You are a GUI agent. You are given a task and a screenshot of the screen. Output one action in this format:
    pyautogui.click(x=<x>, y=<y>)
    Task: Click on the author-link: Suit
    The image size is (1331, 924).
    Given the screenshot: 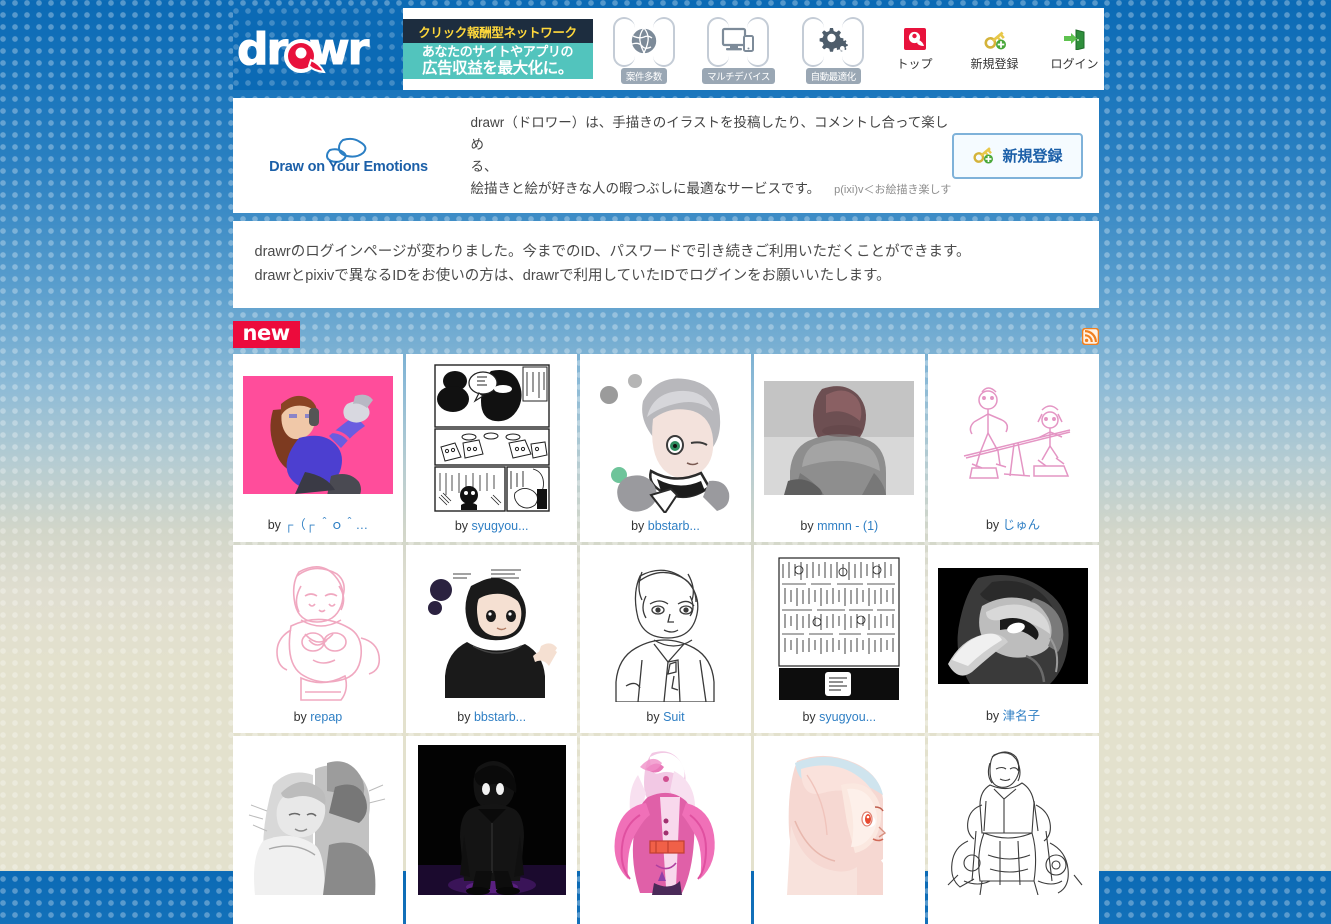 What is the action you would take?
    pyautogui.click(x=674, y=717)
    